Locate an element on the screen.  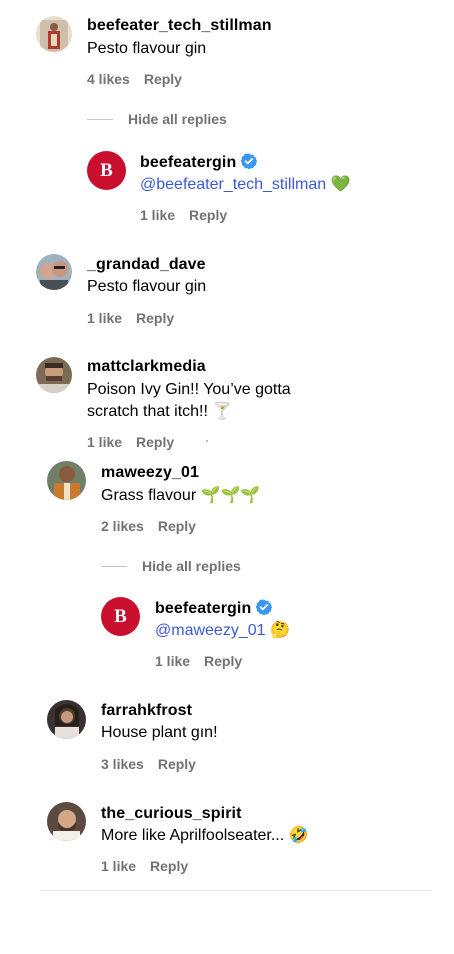
comment-text: @maweezy_01 🤔 is located at coordinates (222, 631).